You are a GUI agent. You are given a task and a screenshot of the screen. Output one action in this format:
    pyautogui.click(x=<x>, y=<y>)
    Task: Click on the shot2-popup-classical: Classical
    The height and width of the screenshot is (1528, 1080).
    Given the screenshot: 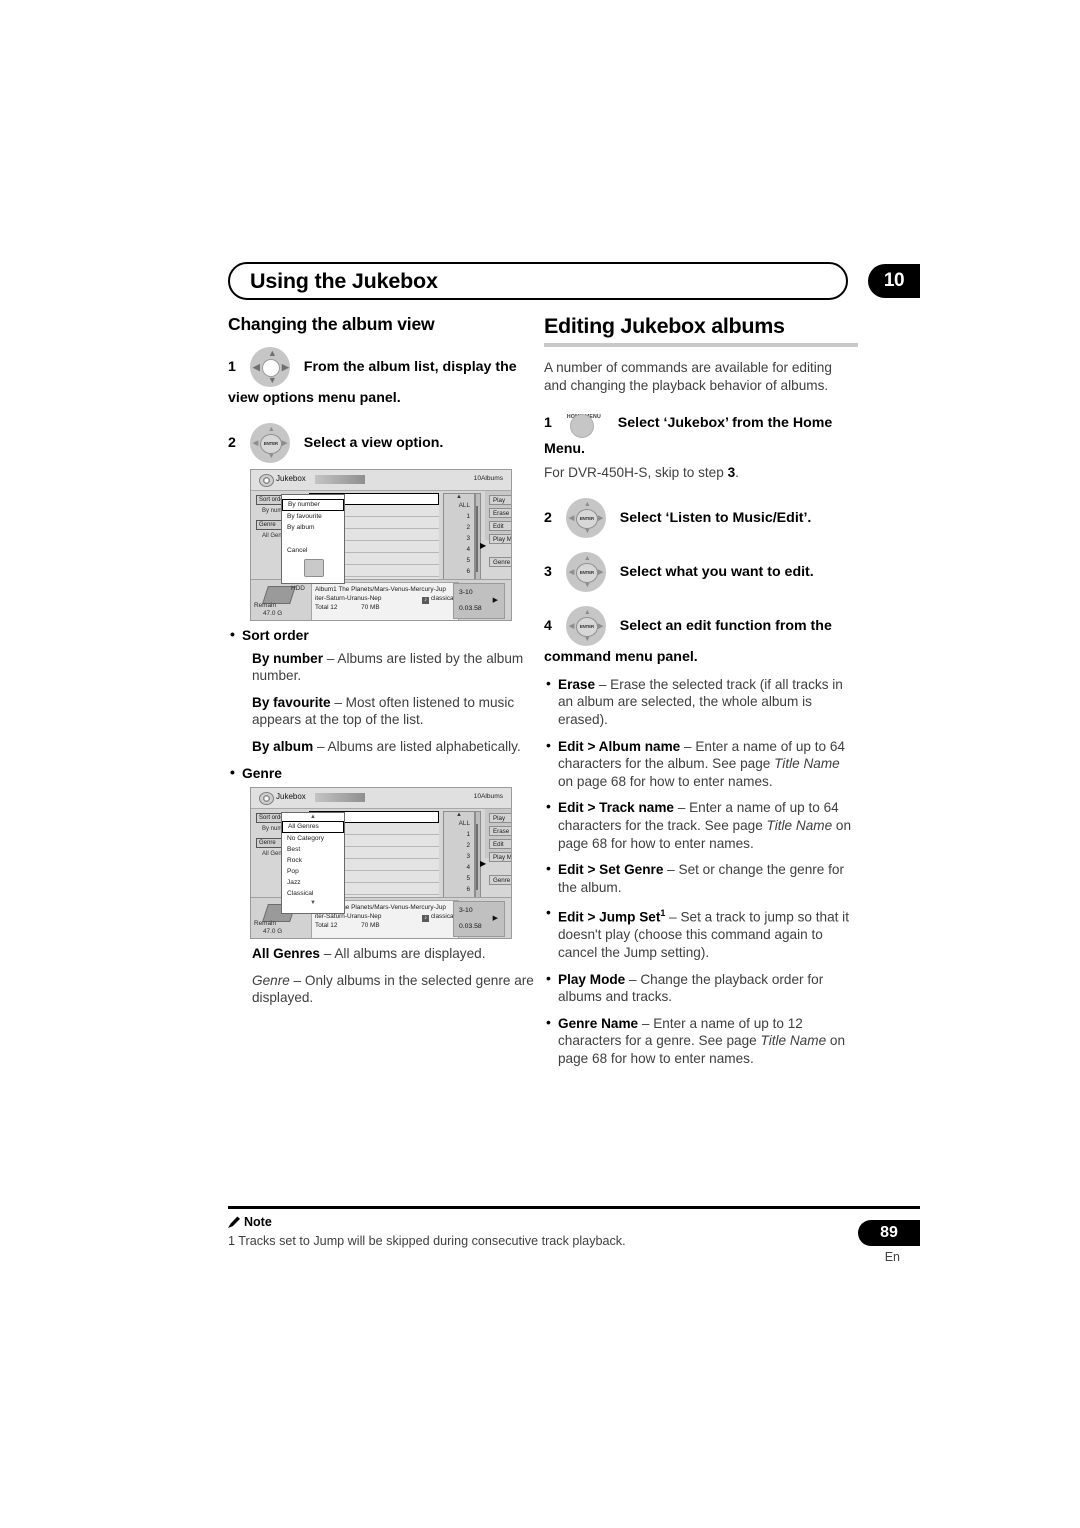 What is the action you would take?
    pyautogui.click(x=313, y=893)
    